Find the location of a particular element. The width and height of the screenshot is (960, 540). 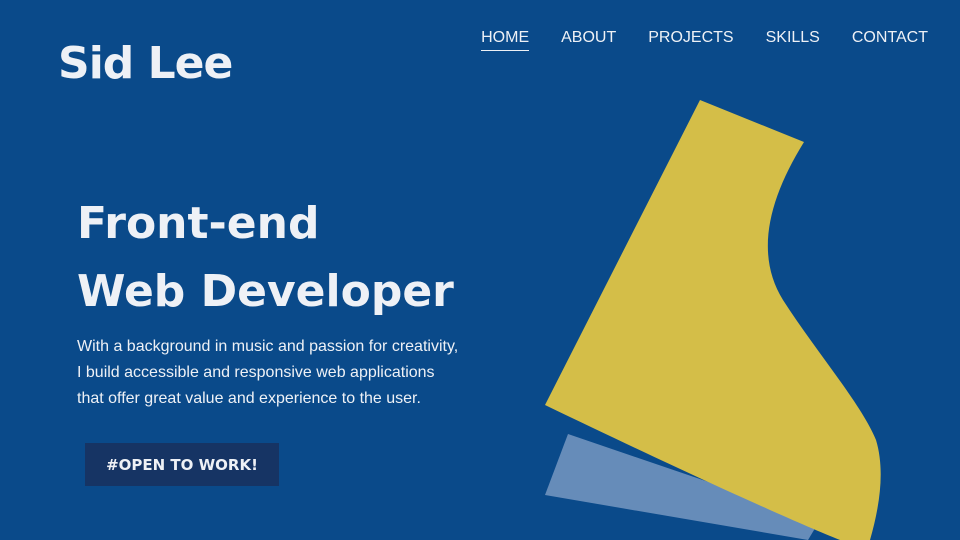

main-nav: HOME ABOUT PROJECTS SKILLS CONTACT is located at coordinates (688, 40).